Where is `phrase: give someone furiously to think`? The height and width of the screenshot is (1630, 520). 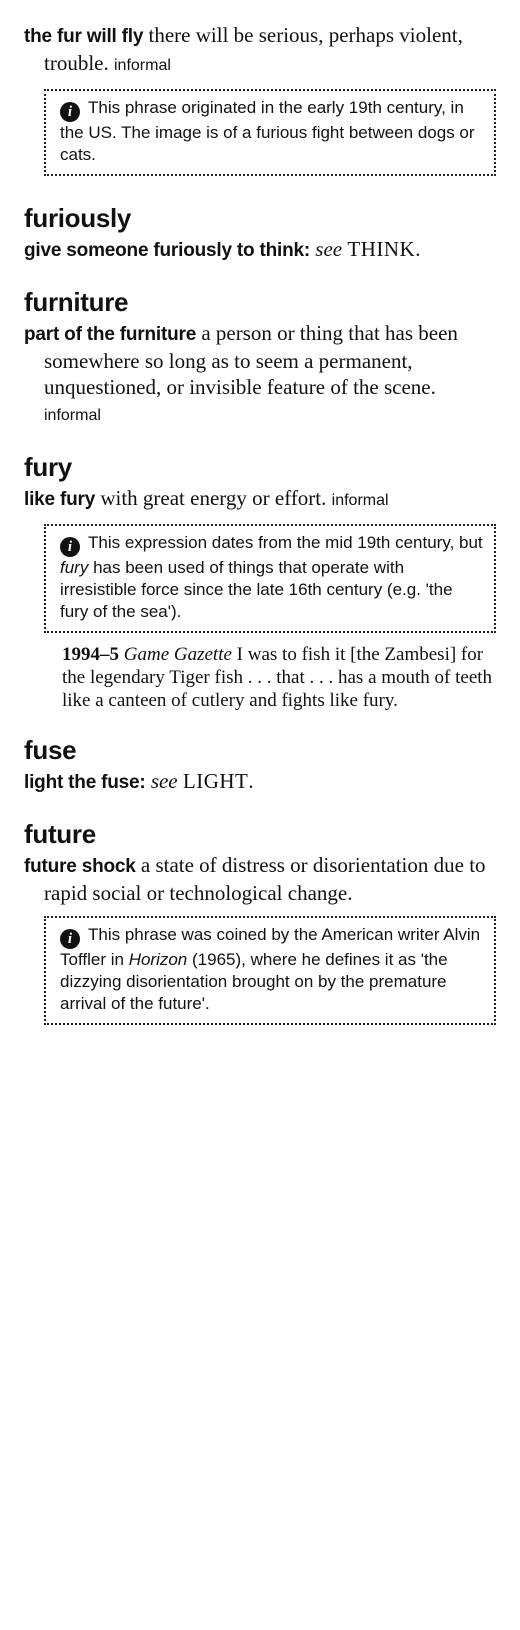
phrase: give someone furiously to think is located at coordinates (164, 250).